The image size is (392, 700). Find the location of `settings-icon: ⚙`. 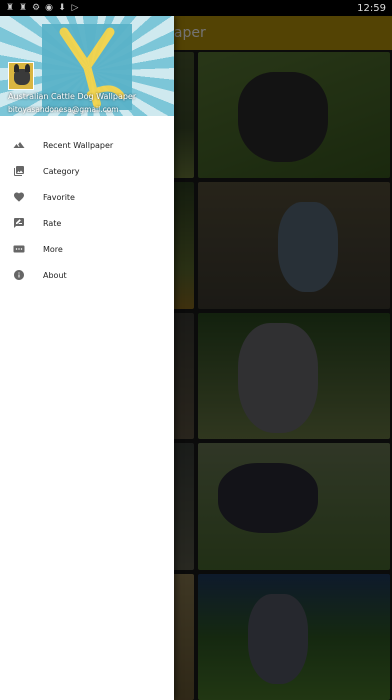

settings-icon: ⚙ is located at coordinates (36, 7).